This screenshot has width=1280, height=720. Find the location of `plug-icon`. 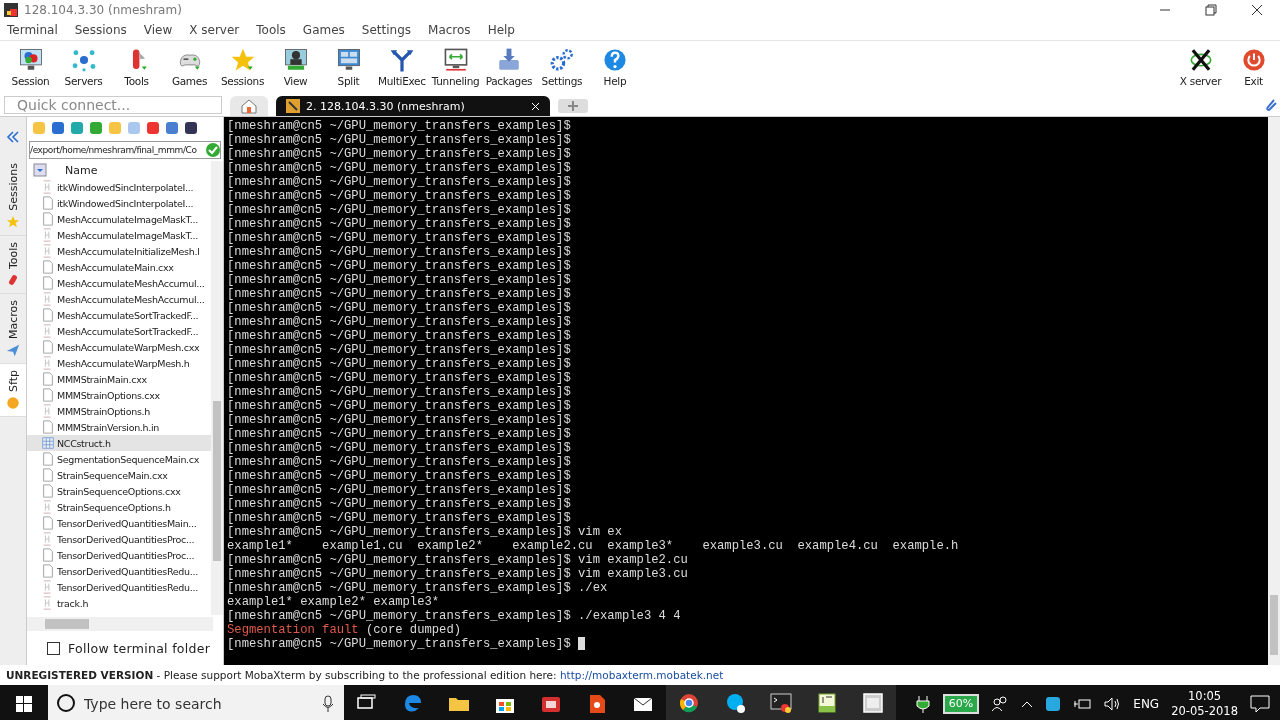

plug-icon is located at coordinates (922, 703).